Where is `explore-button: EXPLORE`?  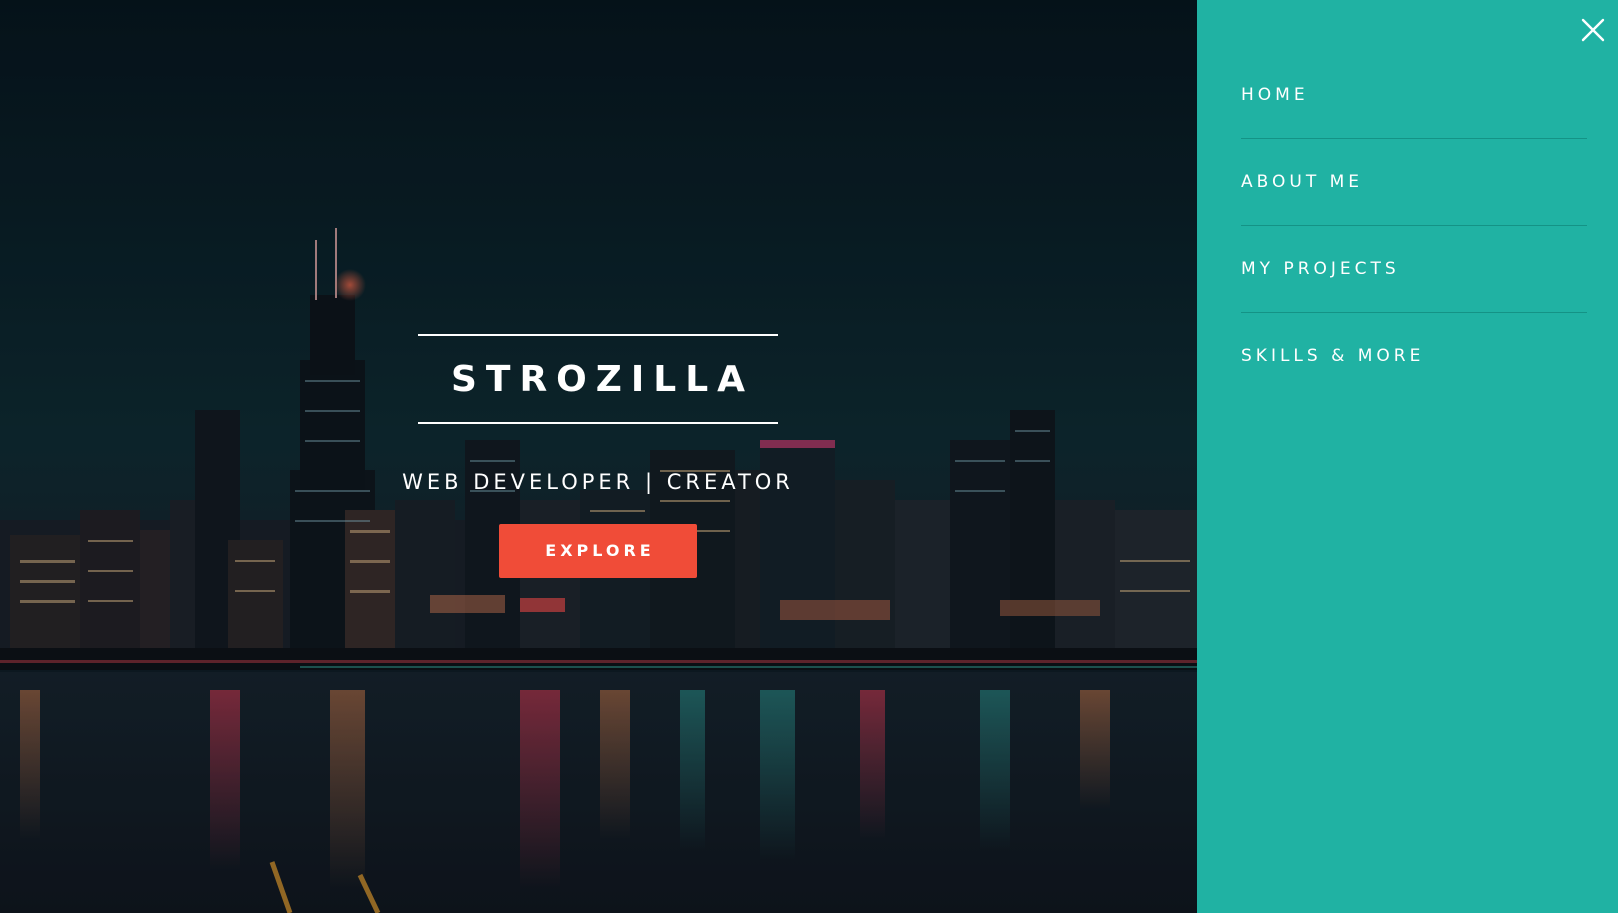 explore-button: EXPLORE is located at coordinates (598, 551).